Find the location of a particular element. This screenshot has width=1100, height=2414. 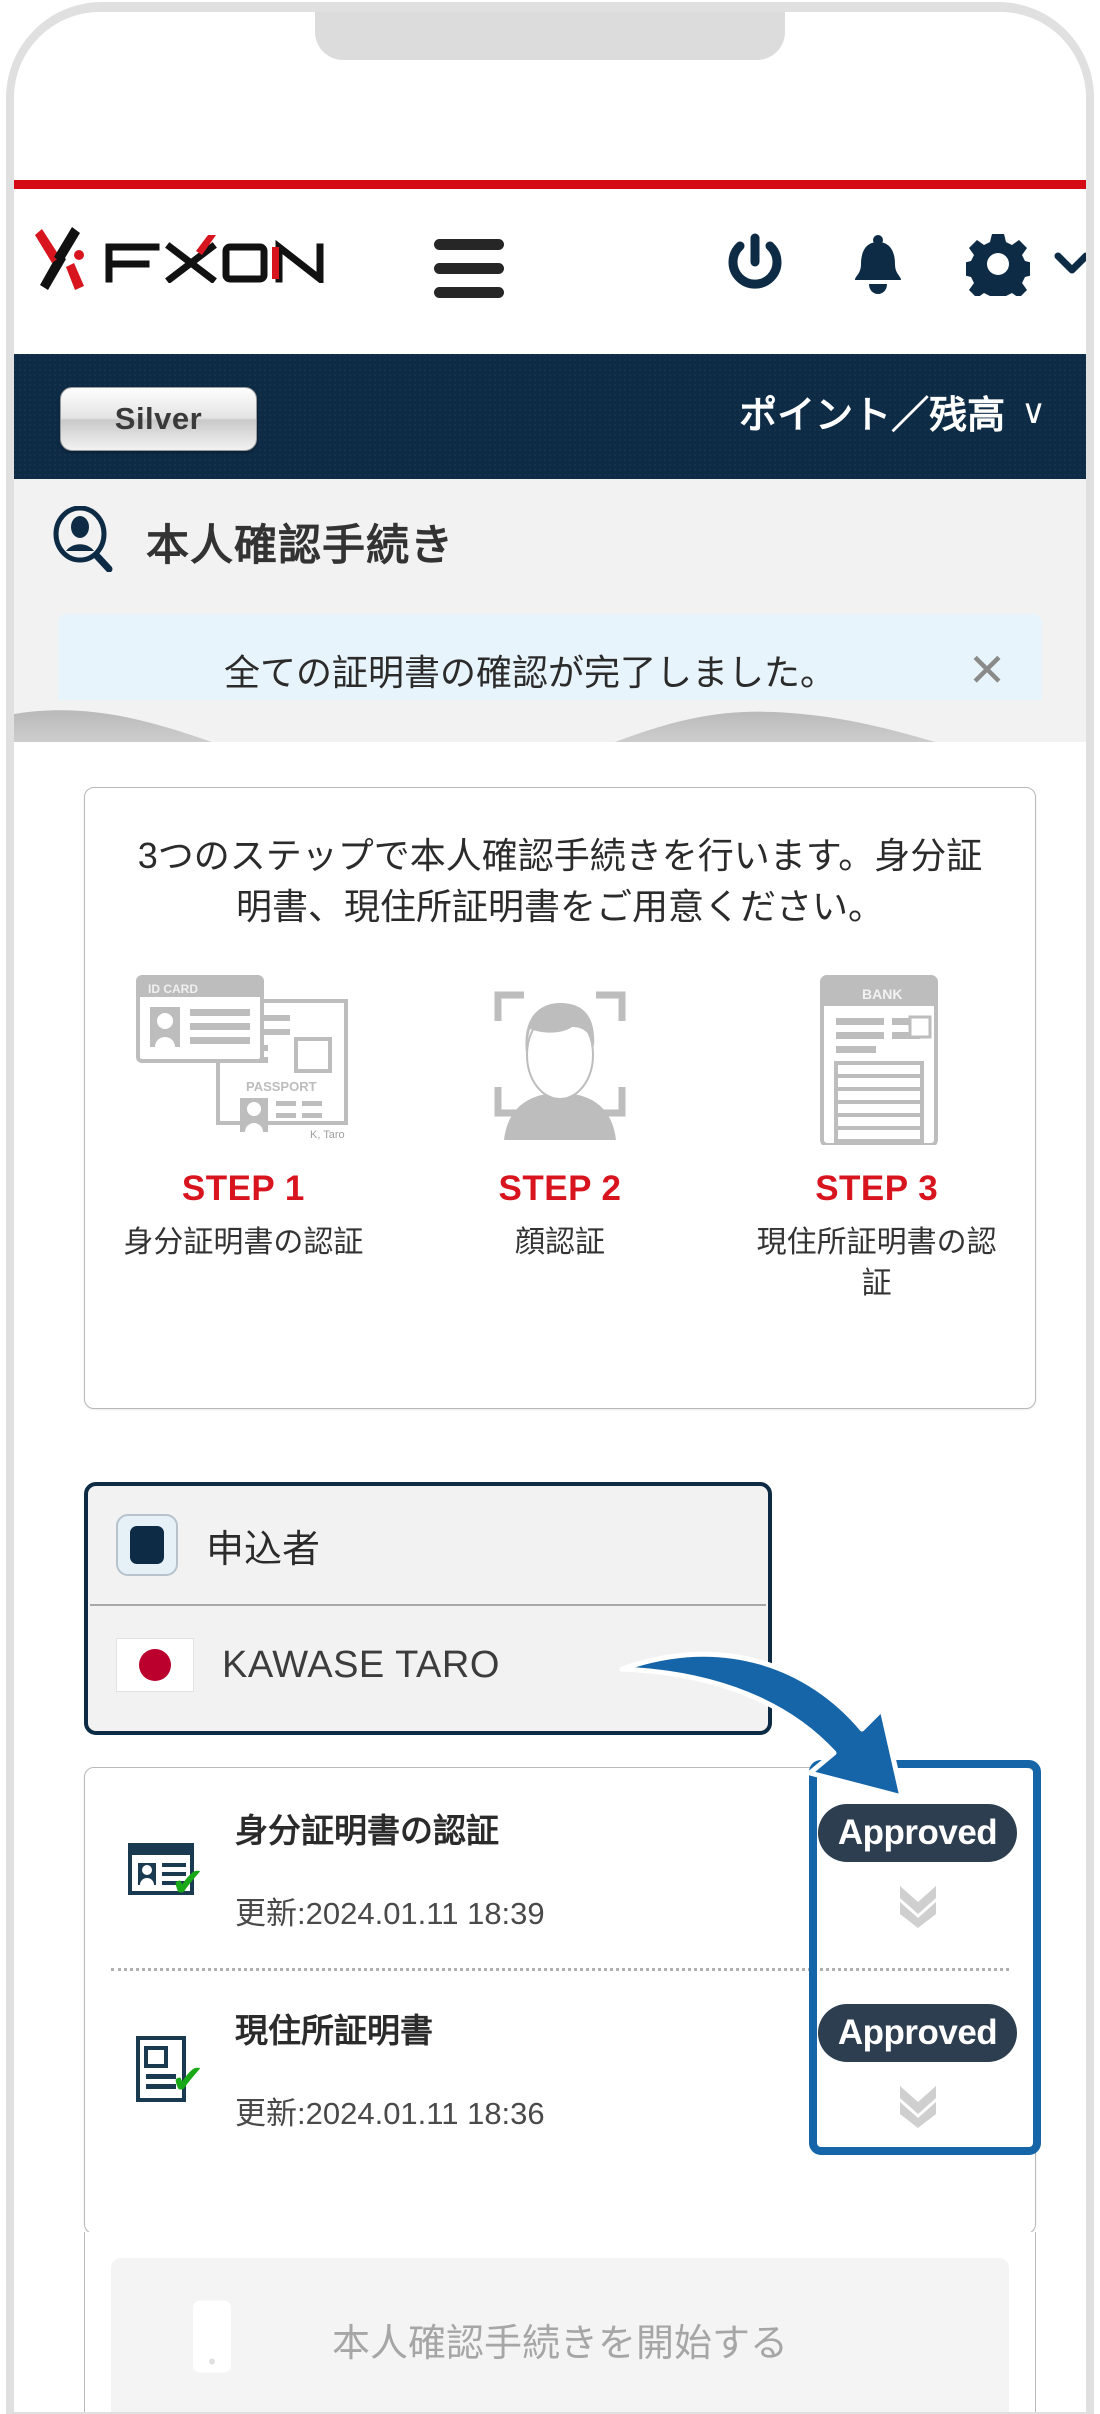

points-balance-label: ポイント／残高 is located at coordinates (872, 416).